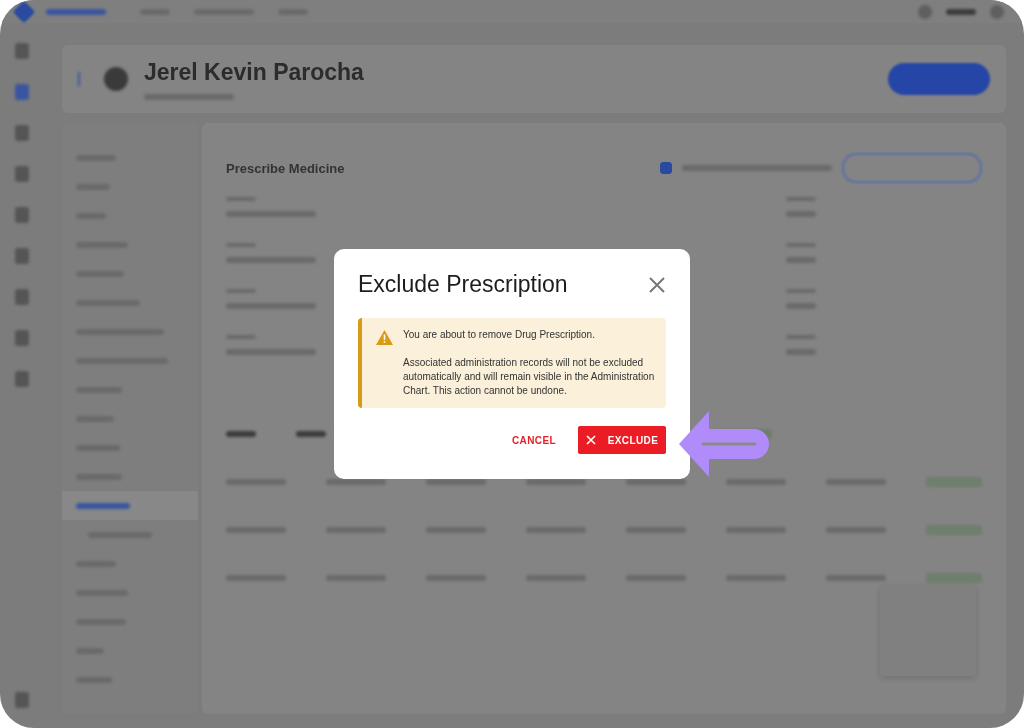  I want to click on patient-name: Jerel Kevin Parocha, so click(254, 72).